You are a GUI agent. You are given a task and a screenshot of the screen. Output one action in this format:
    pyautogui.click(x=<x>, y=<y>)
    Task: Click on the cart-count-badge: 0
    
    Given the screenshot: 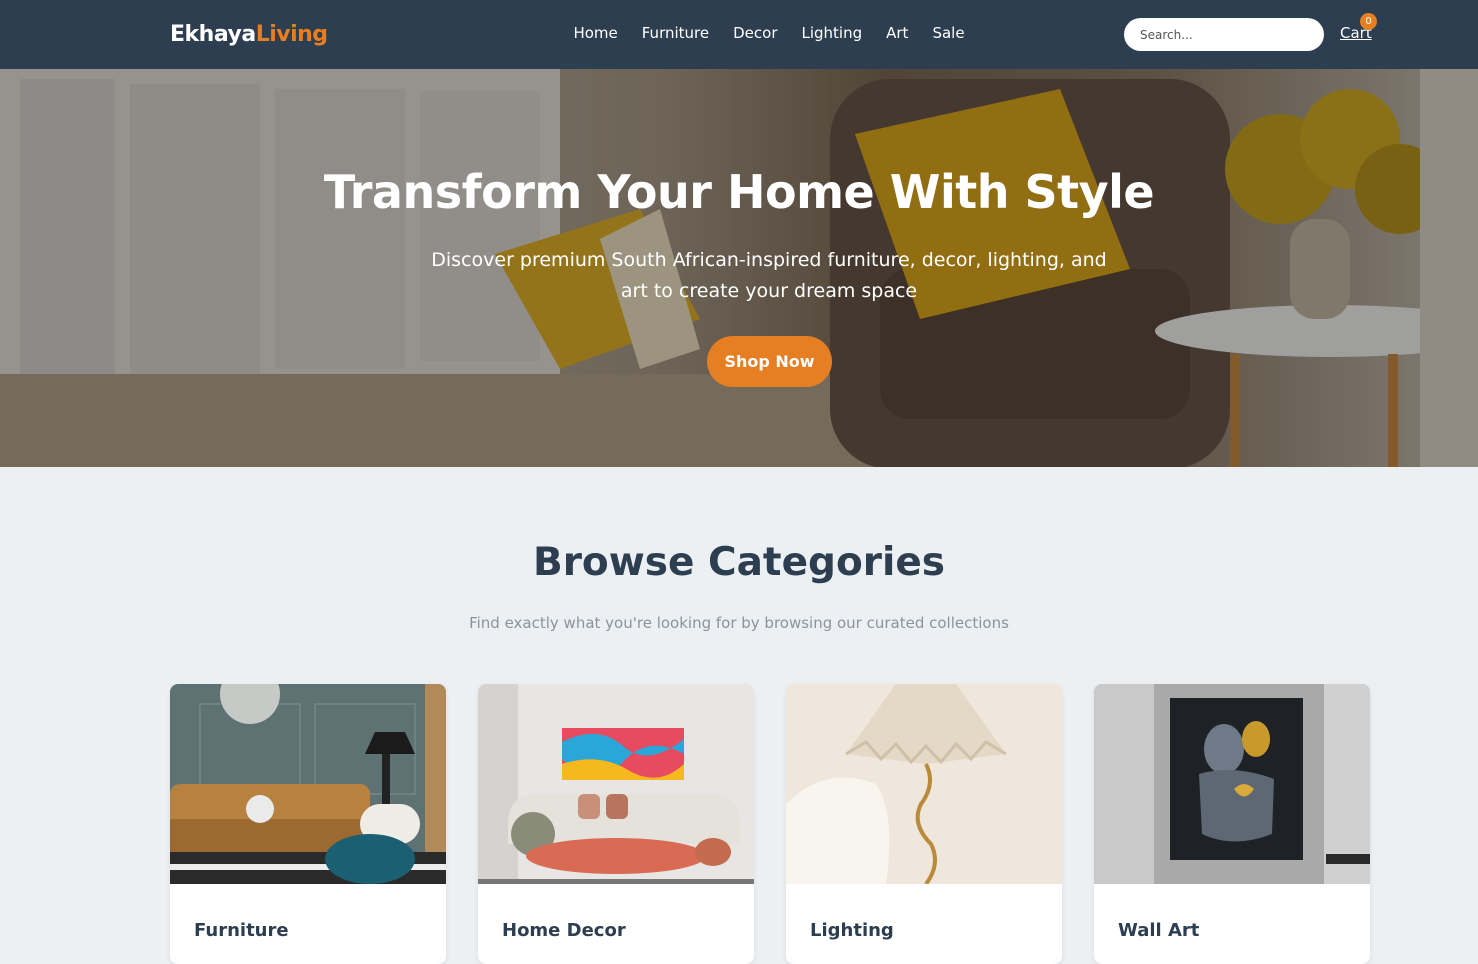 What is the action you would take?
    pyautogui.click(x=1368, y=21)
    